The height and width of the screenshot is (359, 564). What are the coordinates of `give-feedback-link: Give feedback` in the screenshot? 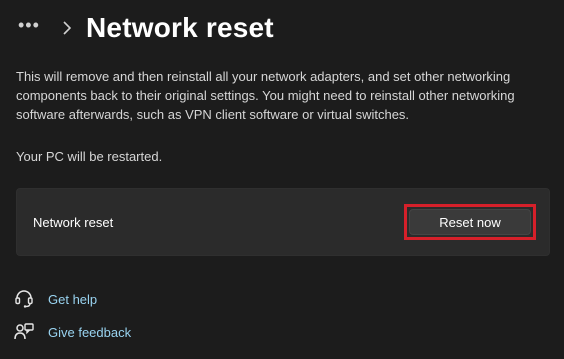 It's located at (72, 332).